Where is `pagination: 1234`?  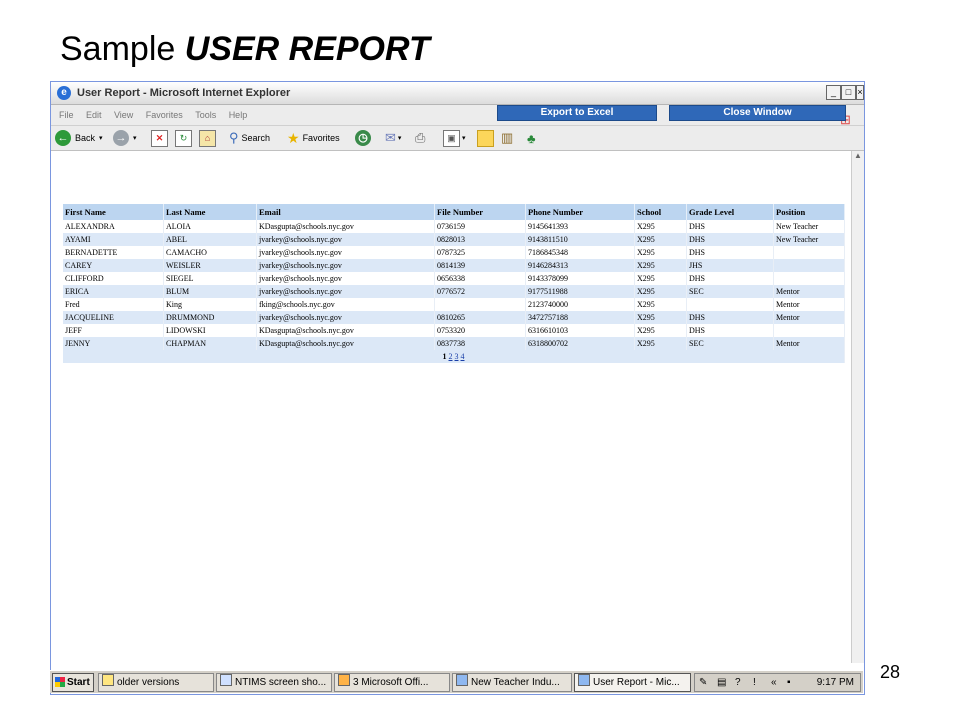 pagination: 1234 is located at coordinates (454, 356).